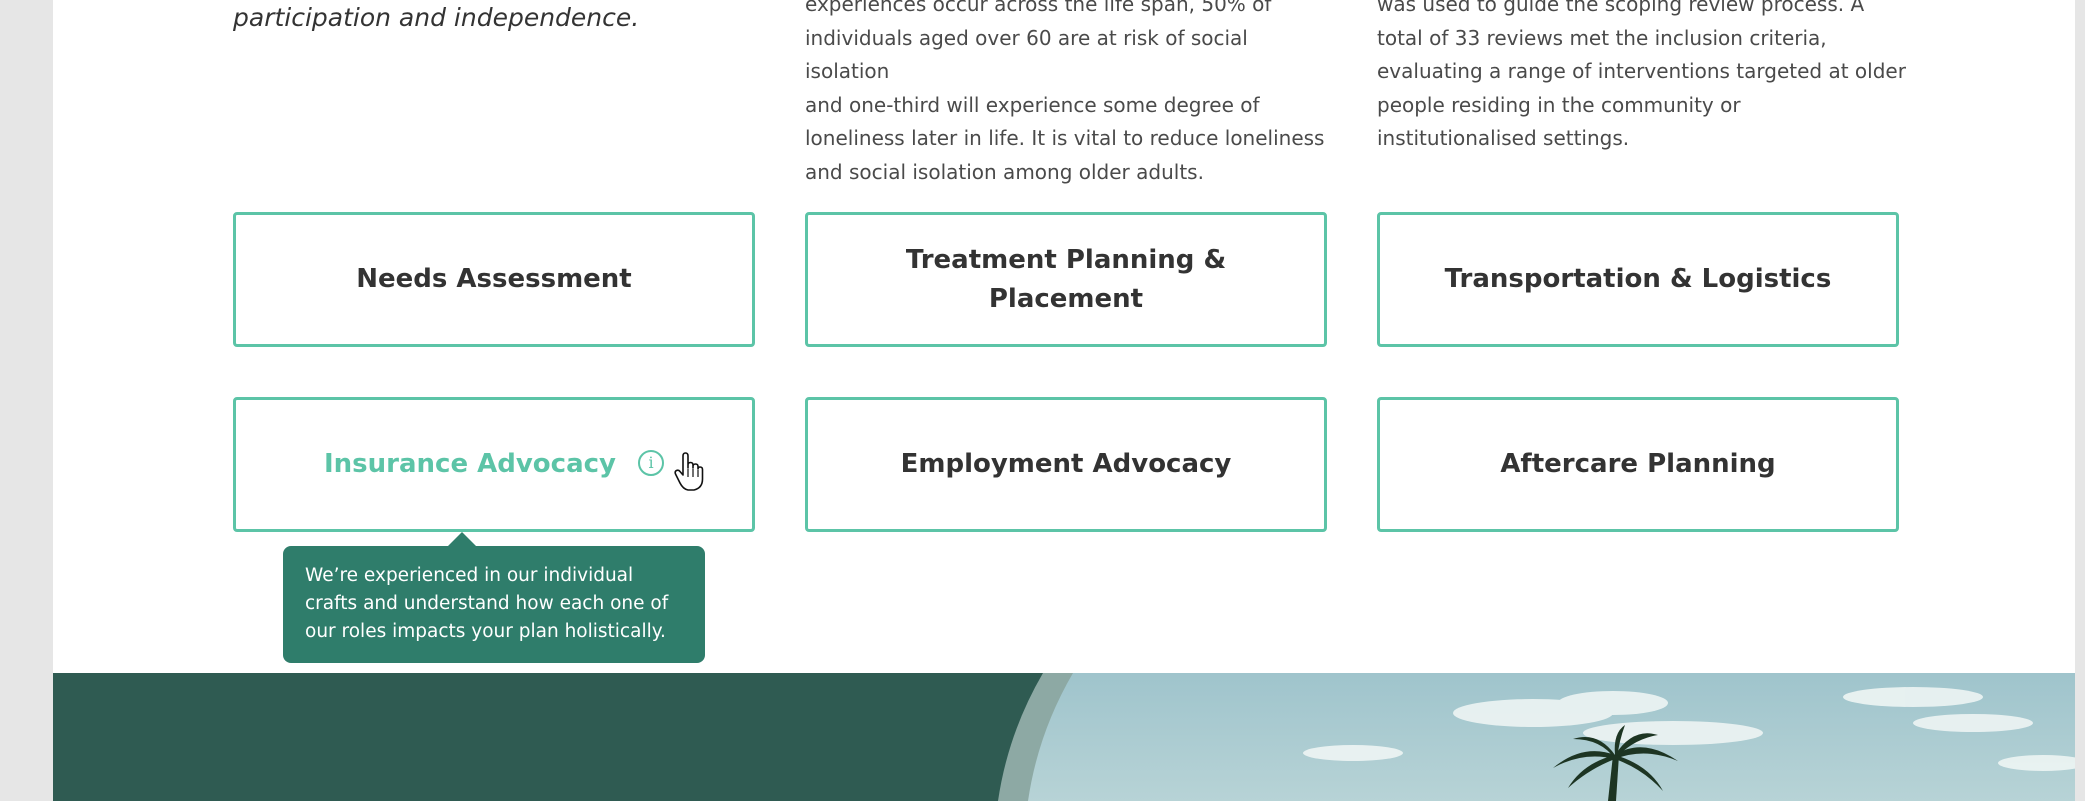 The image size is (2085, 801). I want to click on paragraph-line: people residing in the community or, so click(1559, 104).